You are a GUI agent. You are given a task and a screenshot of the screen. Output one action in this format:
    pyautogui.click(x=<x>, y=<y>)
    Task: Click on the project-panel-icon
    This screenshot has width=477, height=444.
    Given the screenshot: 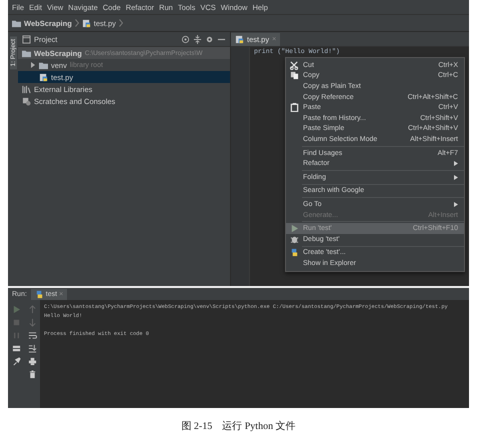 What is the action you would take?
    pyautogui.click(x=26, y=39)
    